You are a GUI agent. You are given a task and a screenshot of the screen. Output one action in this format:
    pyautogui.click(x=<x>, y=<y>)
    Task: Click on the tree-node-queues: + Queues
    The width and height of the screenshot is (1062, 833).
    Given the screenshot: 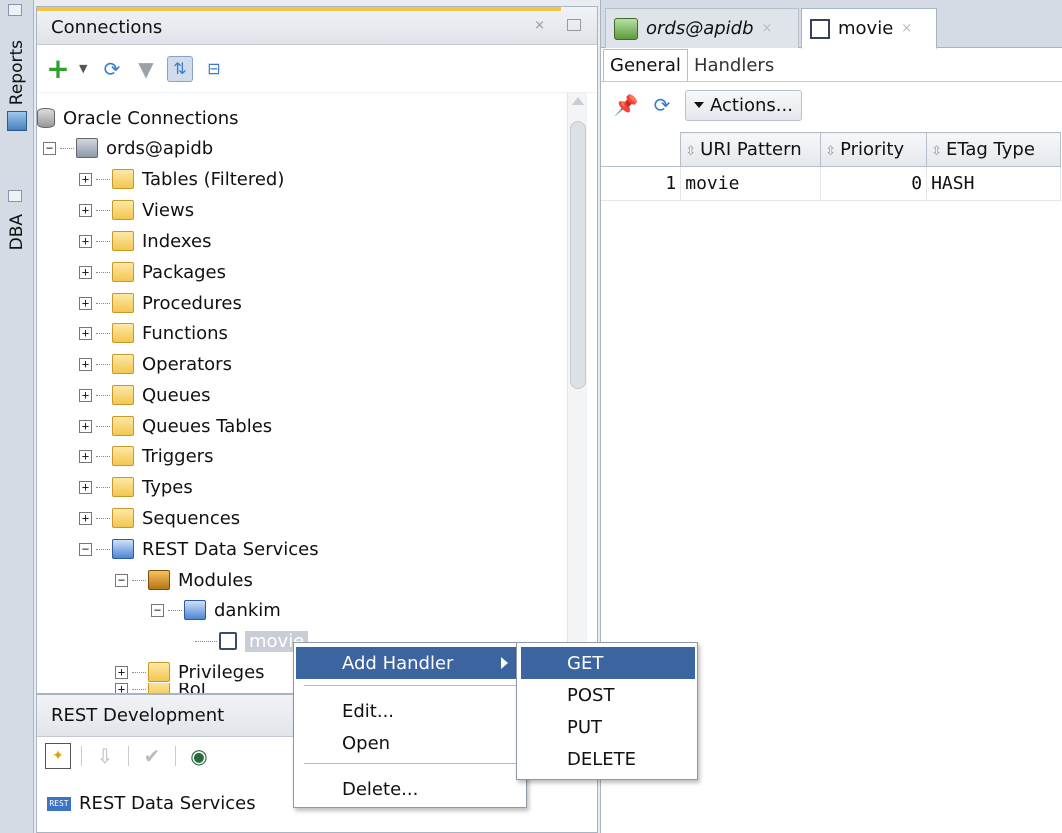 What is the action you would take?
    pyautogui.click(x=145, y=395)
    